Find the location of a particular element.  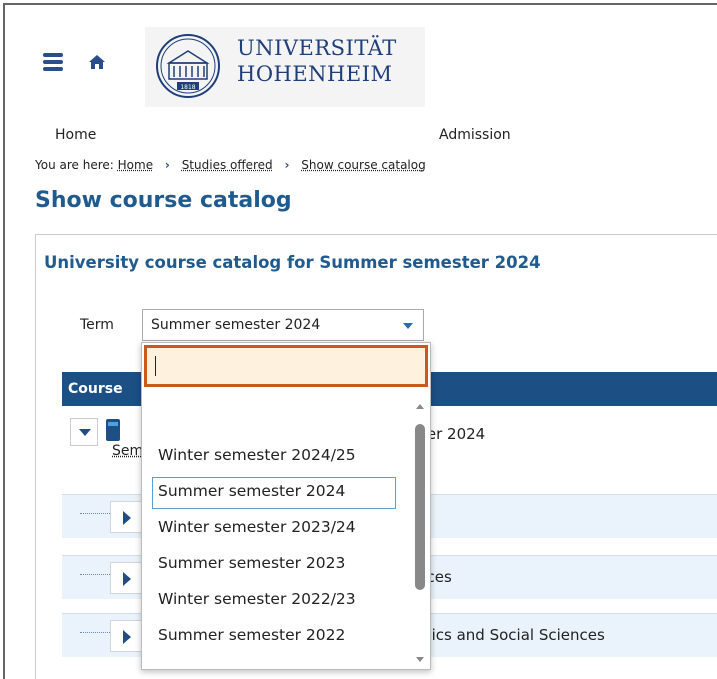

term-select-value: Summer semester 2024 is located at coordinates (236, 325).